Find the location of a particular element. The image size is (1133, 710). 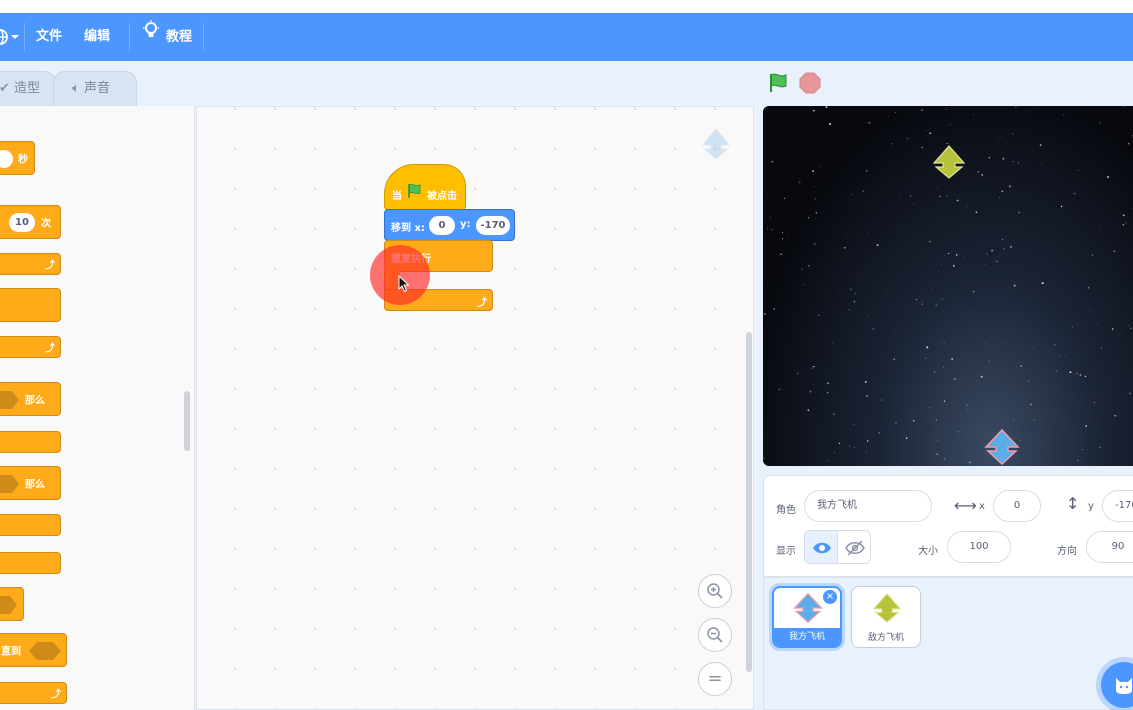

tab-sounds: 🔈︎ 声音 is located at coordinates (95, 88).